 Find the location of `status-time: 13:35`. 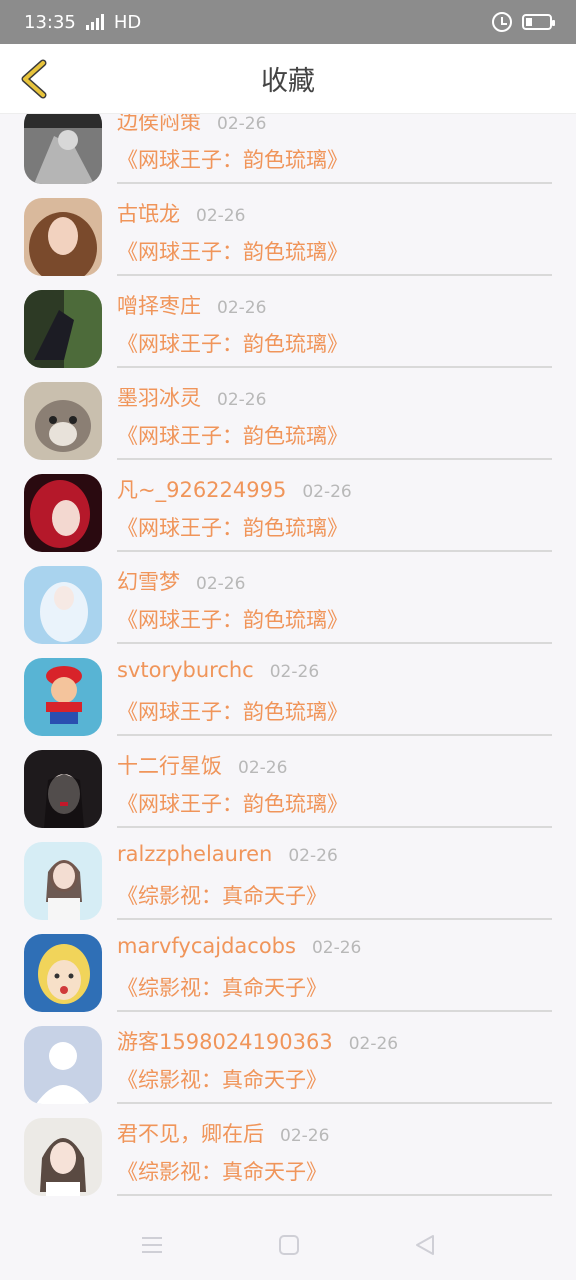

status-time: 13:35 is located at coordinates (50, 22).